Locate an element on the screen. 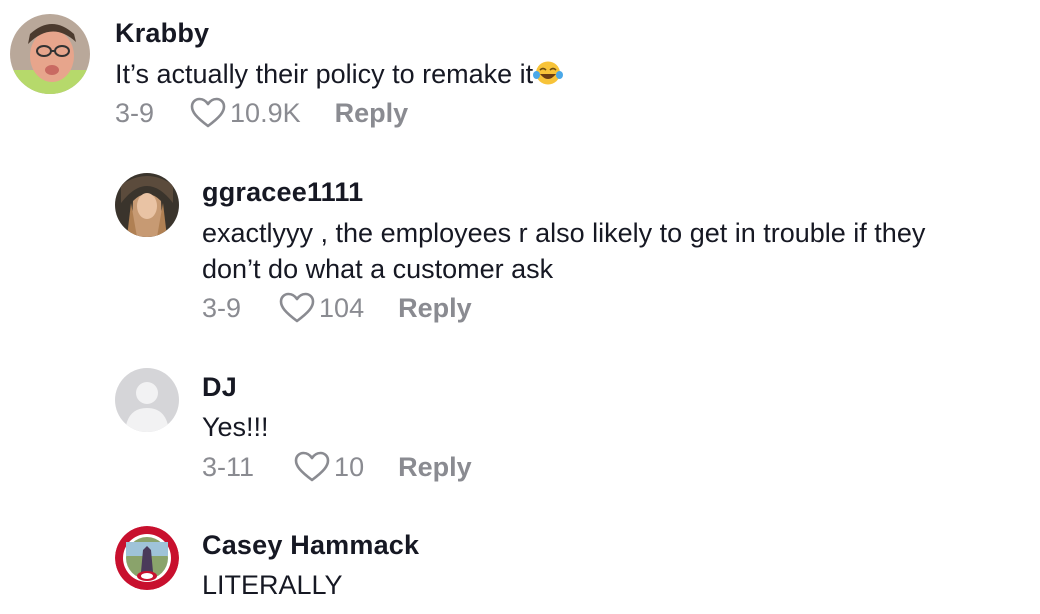  tears-of-joy-emoji-icon is located at coordinates (548, 73).